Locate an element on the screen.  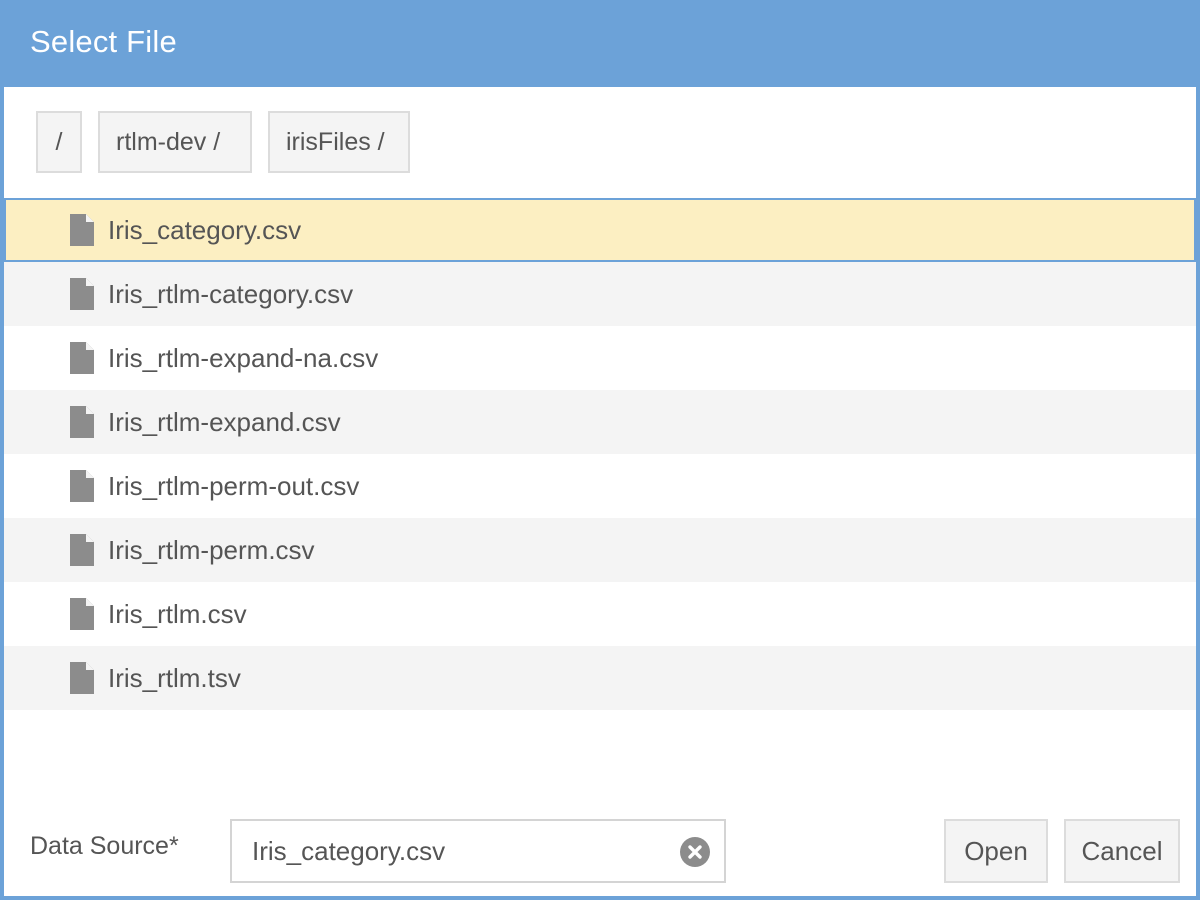
file-name: Iris_rtlm-expand.csv is located at coordinates (224, 422).